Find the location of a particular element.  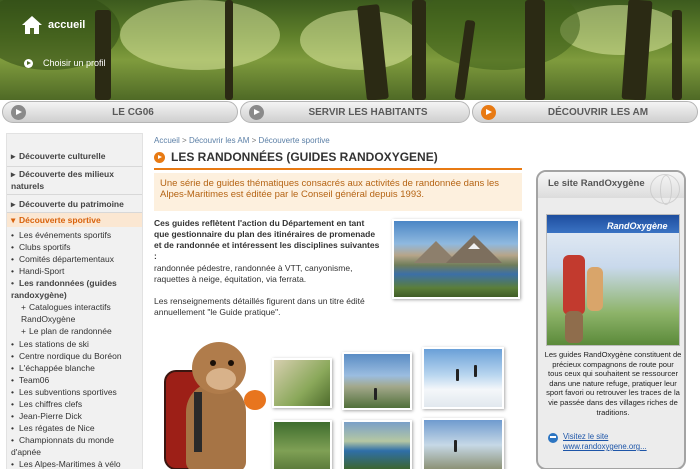

breadcrumb-decouvrir: Découvrir les AM is located at coordinates (219, 140).